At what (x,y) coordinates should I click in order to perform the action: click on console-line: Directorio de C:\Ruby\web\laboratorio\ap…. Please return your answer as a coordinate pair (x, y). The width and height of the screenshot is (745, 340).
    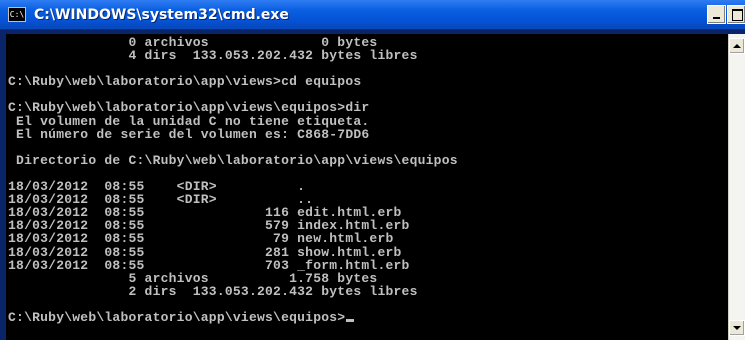
    Looking at the image, I should click on (233, 160).